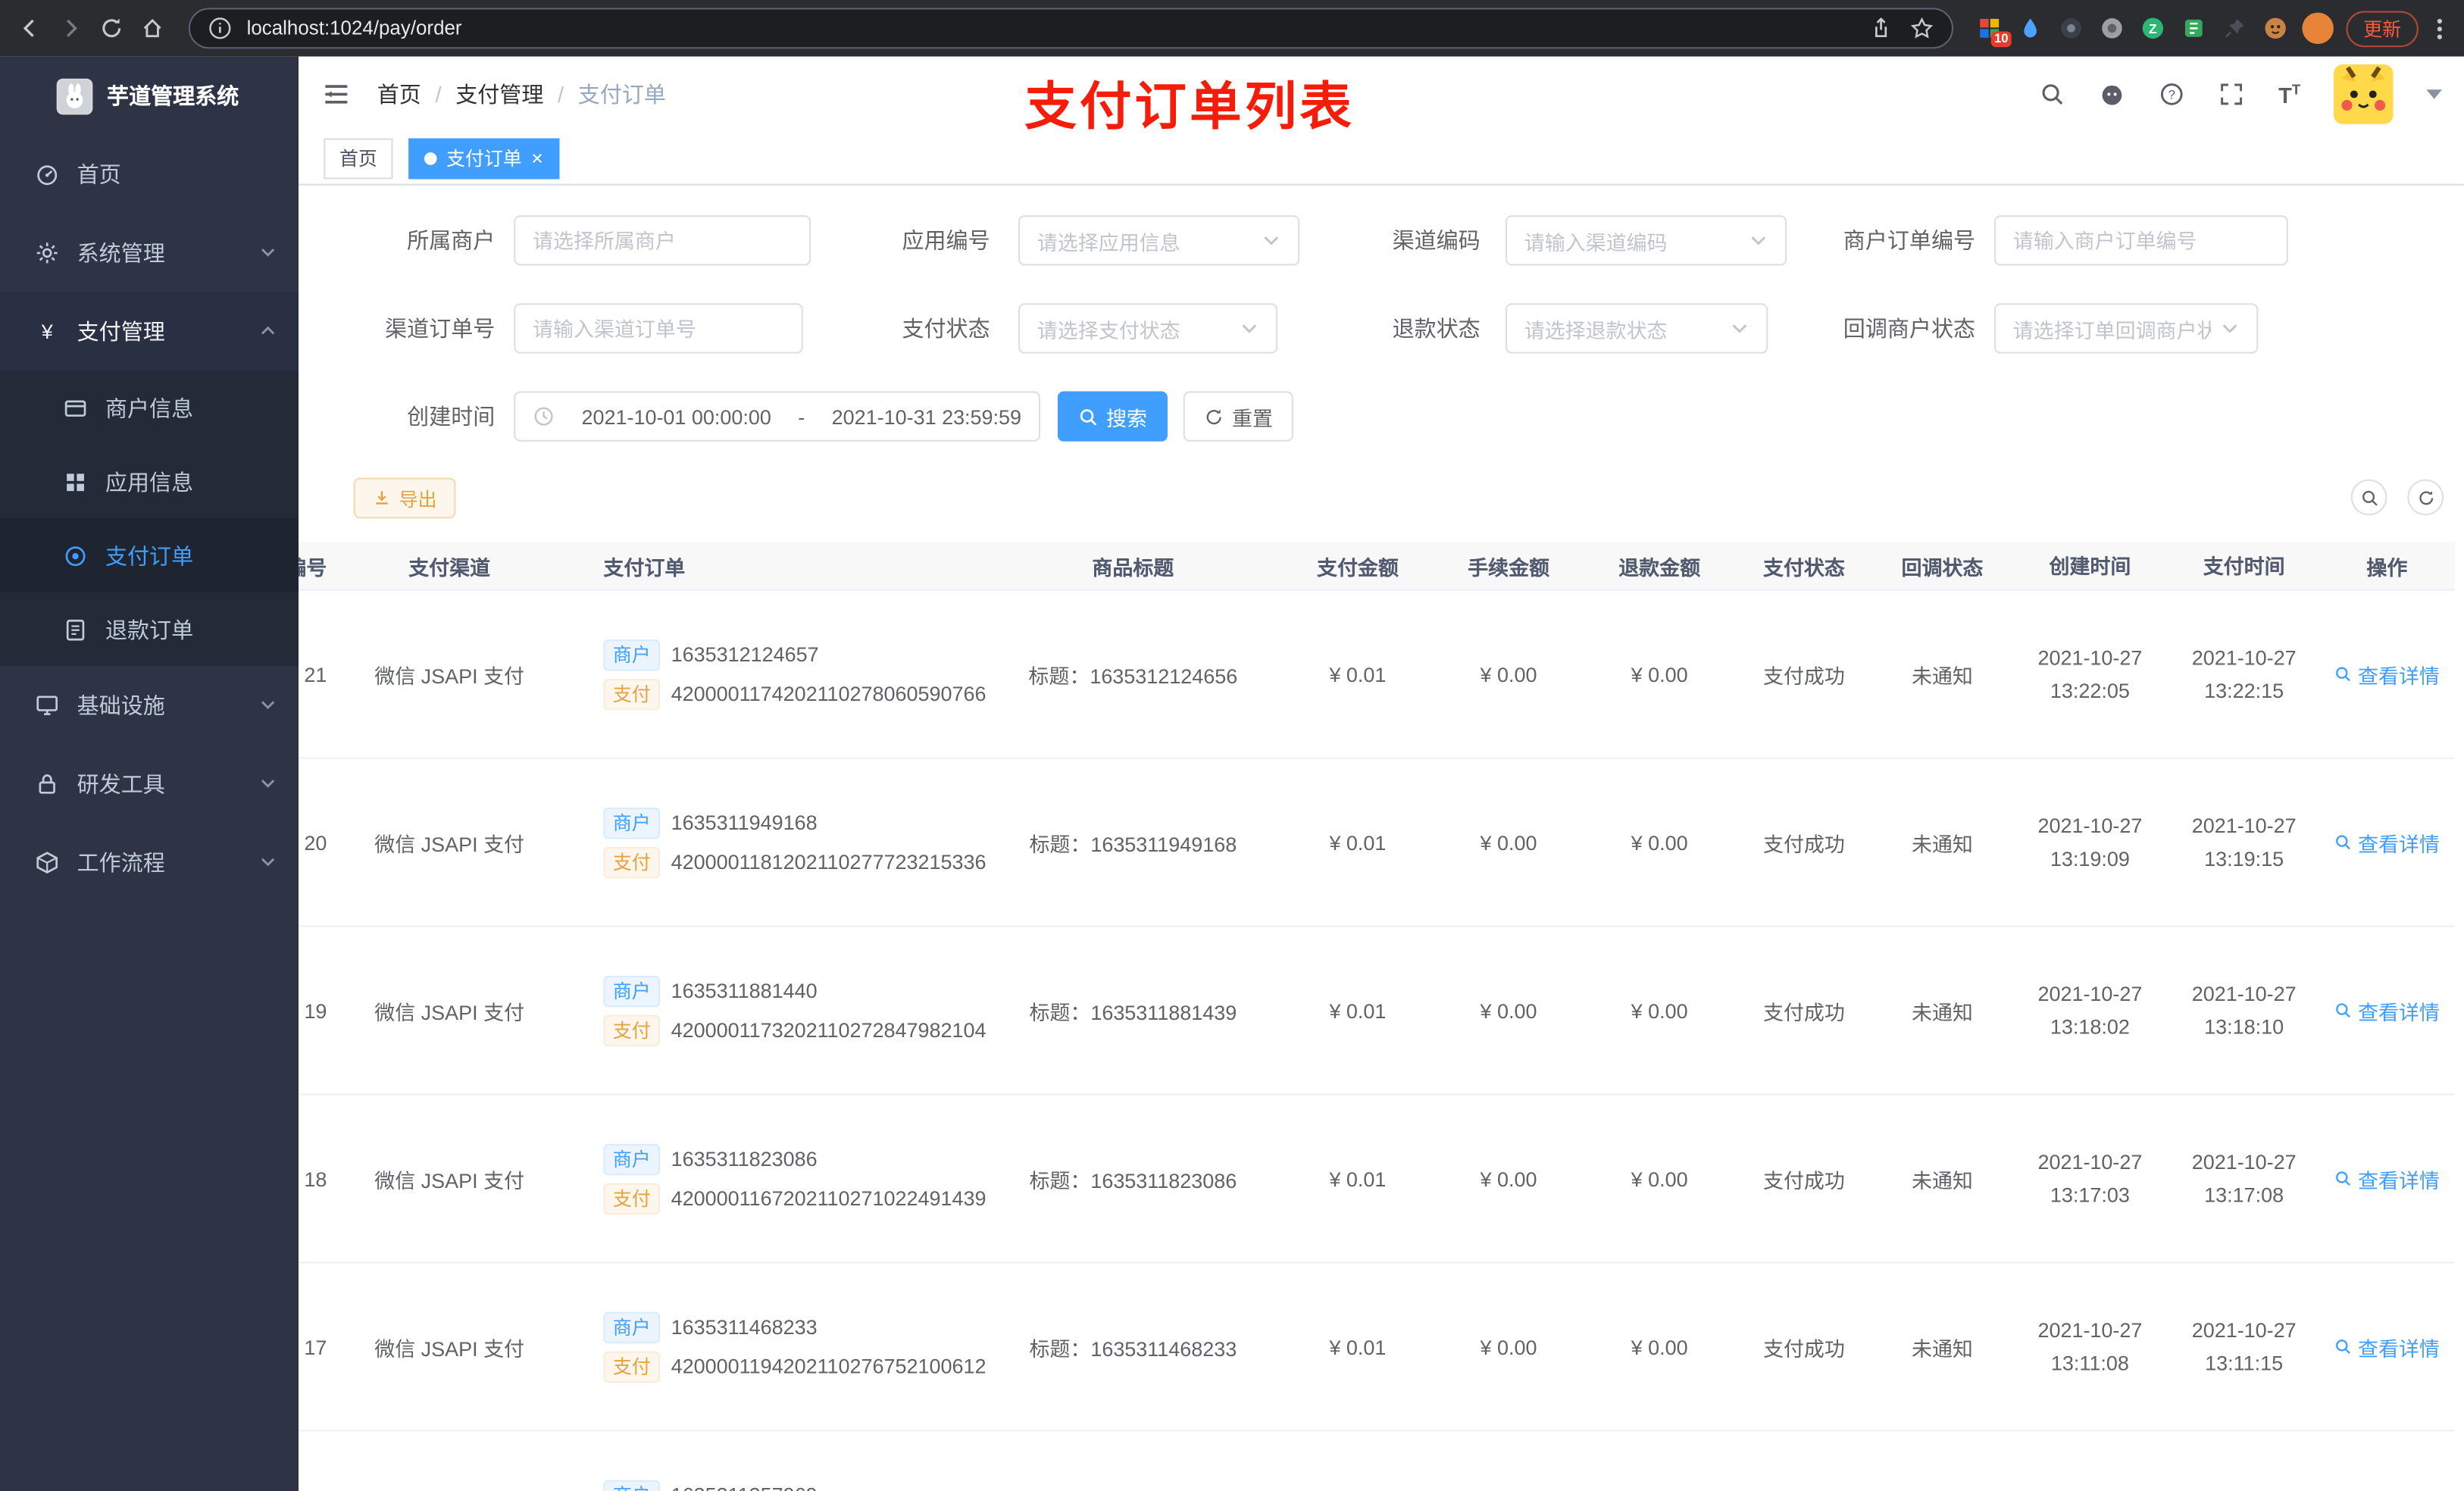 Image resolution: width=2464 pixels, height=1491 pixels. I want to click on sidebar-item-app-info: 应用信息, so click(149, 481).